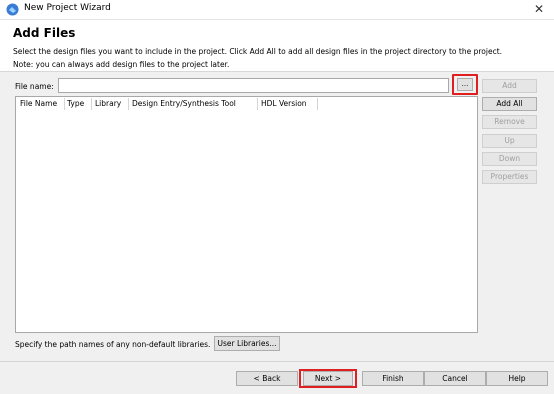 The image size is (554, 394). Describe the element at coordinates (509, 177) in the screenshot. I see `properties-button: Properties` at that location.